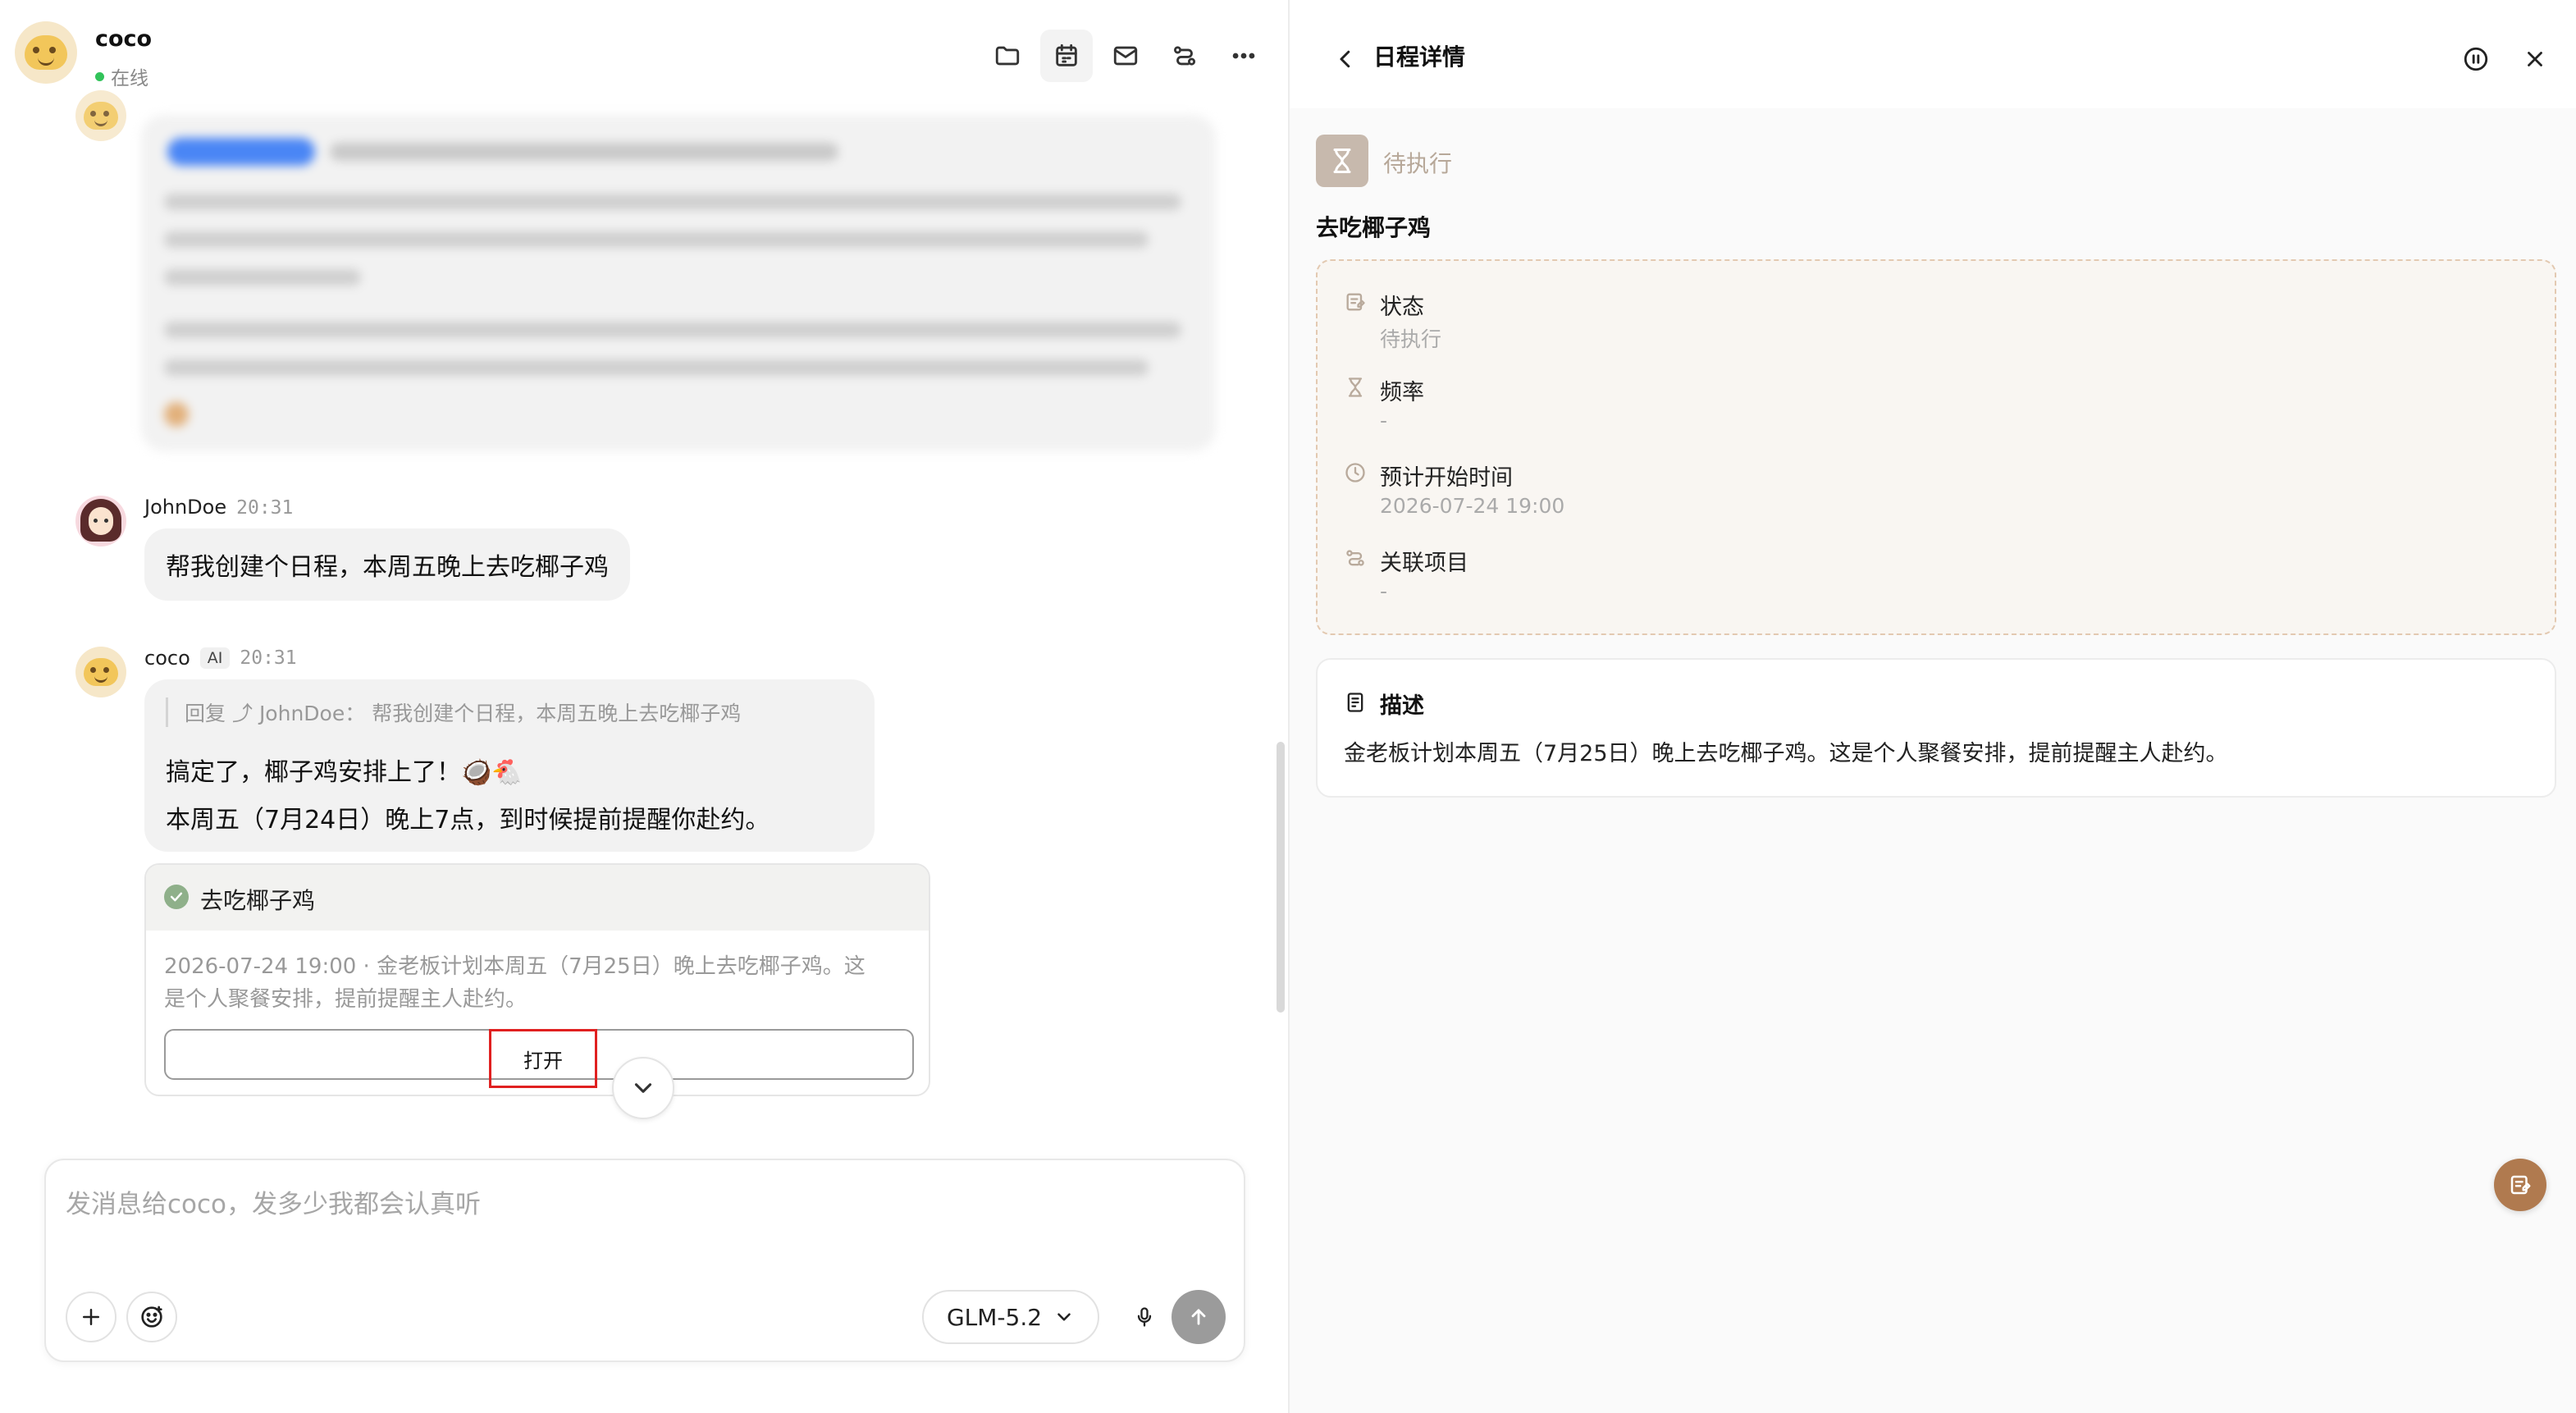 The height and width of the screenshot is (1413, 2576). What do you see at coordinates (644, 1260) in the screenshot?
I see `composer: 发消息给coco，发多少我都会认真听 GLM-5.2` at bounding box center [644, 1260].